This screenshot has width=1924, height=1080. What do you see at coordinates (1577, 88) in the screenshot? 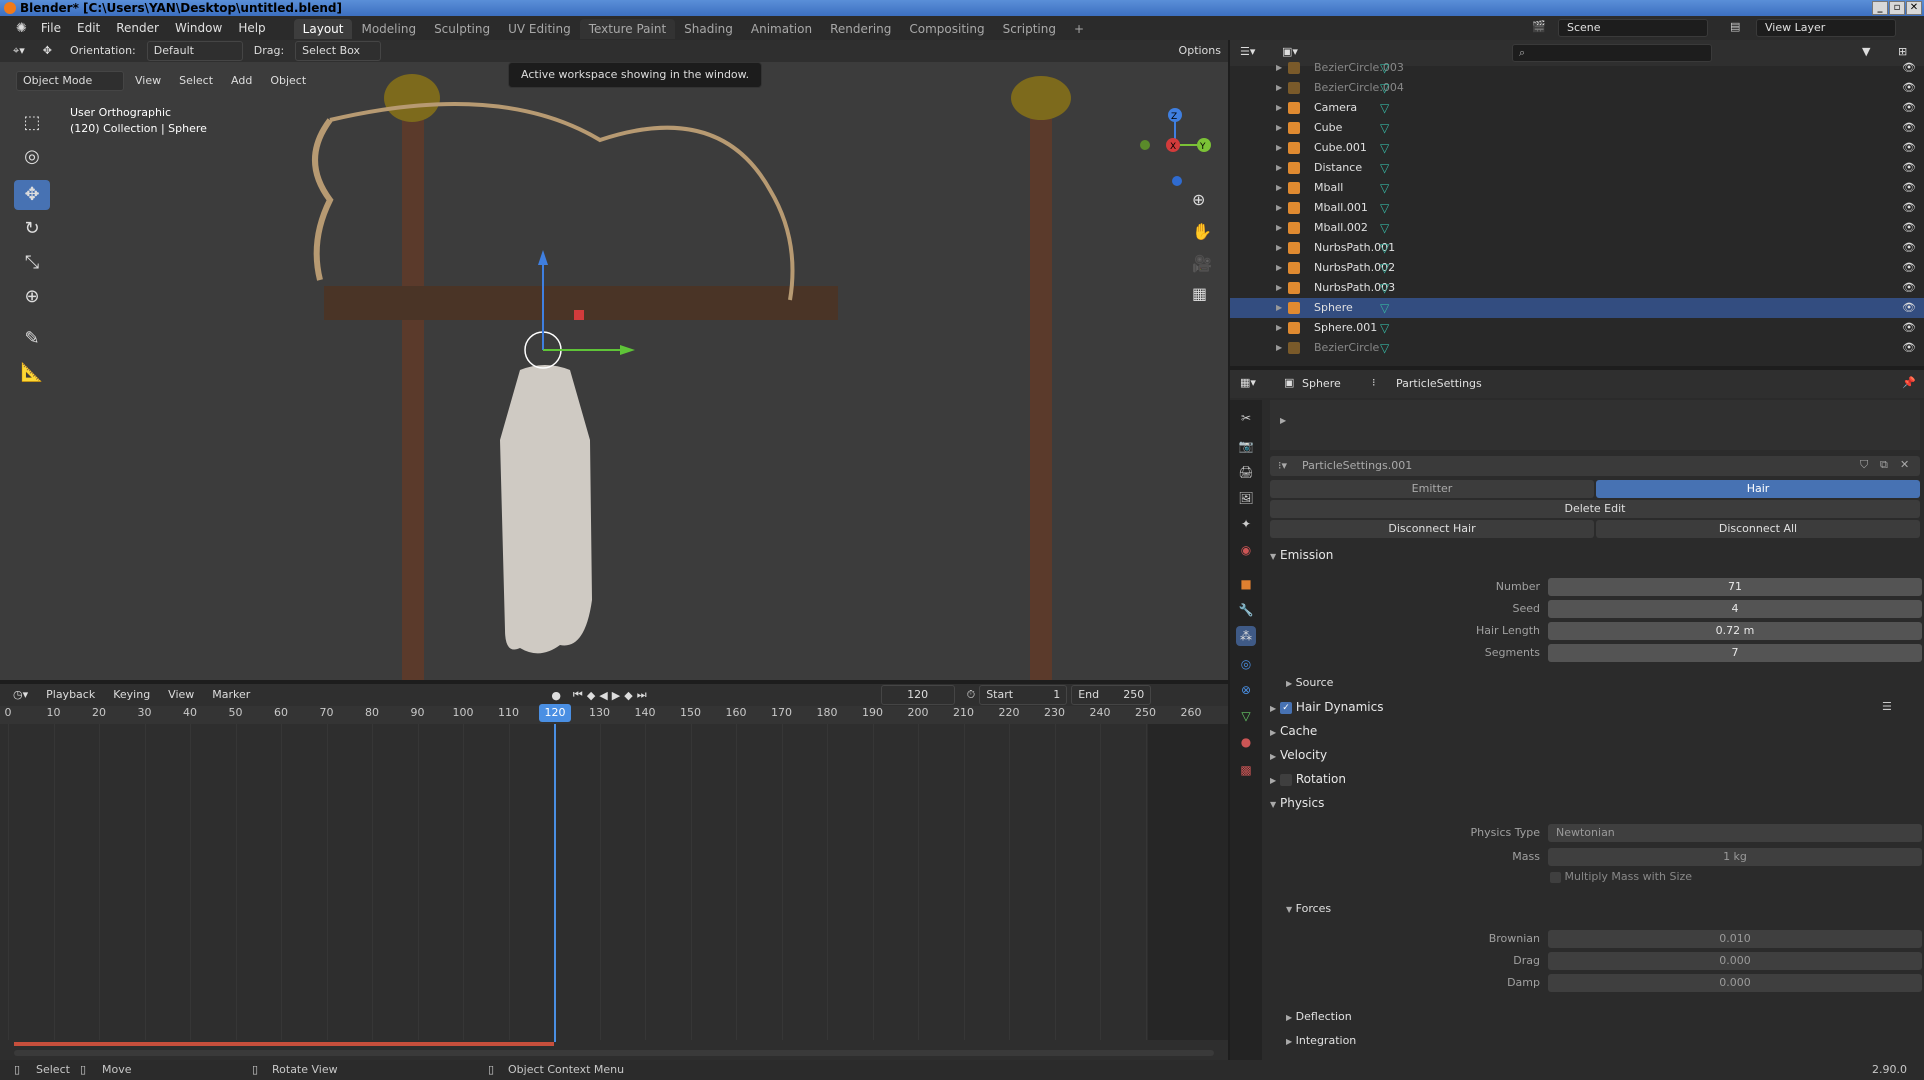
I see `outliner-item: ▶ BezierCircle.004 ▽ 👁` at bounding box center [1577, 88].